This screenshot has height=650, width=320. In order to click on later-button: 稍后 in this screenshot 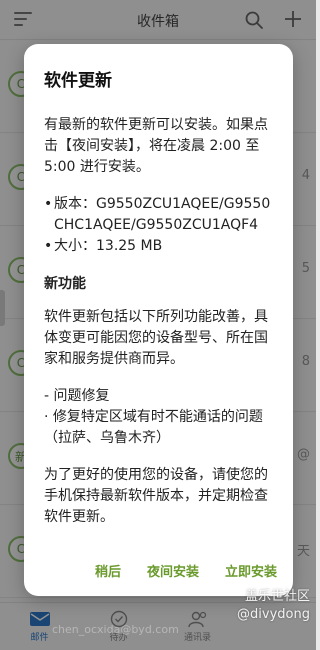, I will do `click(108, 570)`.